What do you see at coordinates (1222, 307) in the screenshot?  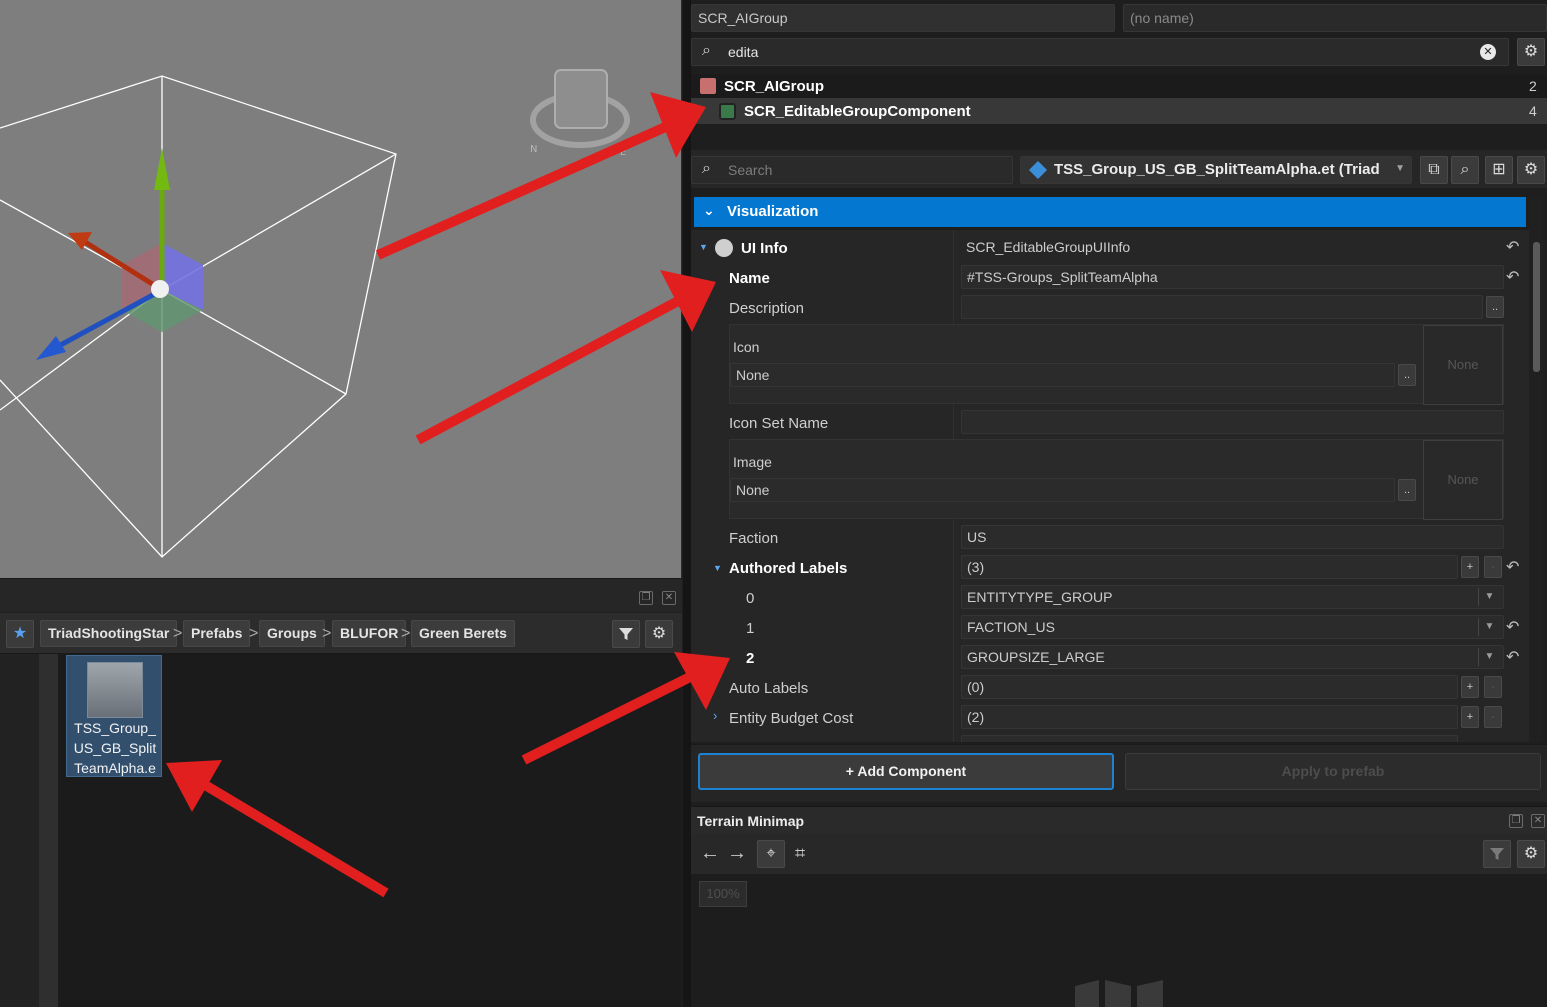 I see `description-input` at bounding box center [1222, 307].